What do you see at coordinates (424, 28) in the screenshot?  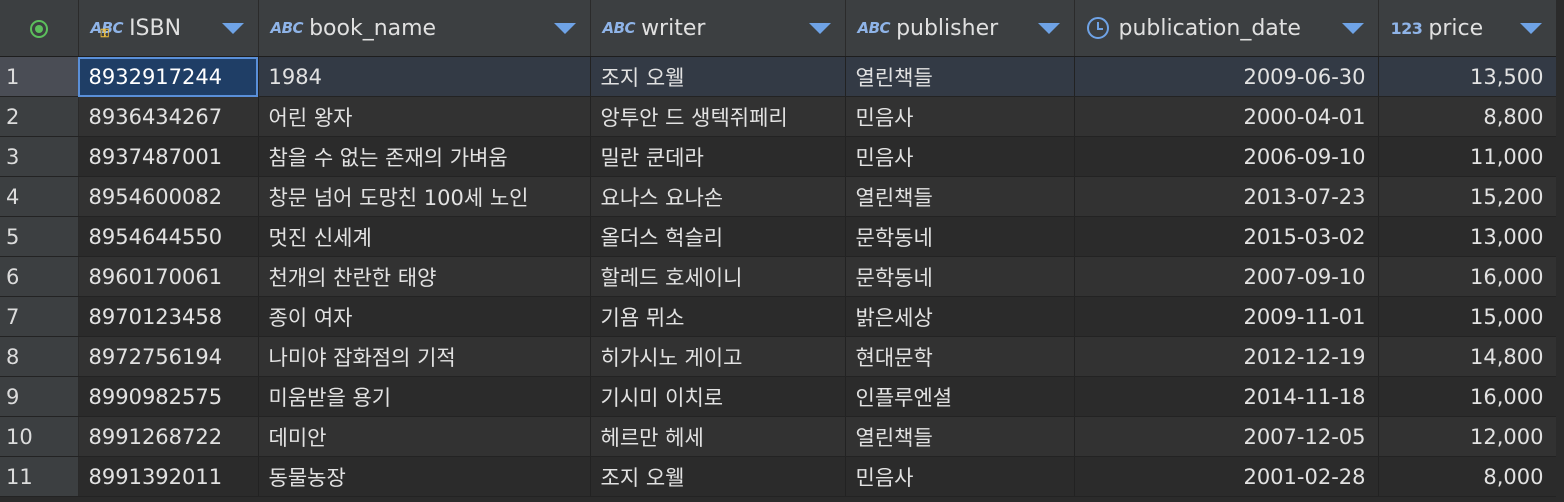 I see `column-header-book-name: ABC book_name` at bounding box center [424, 28].